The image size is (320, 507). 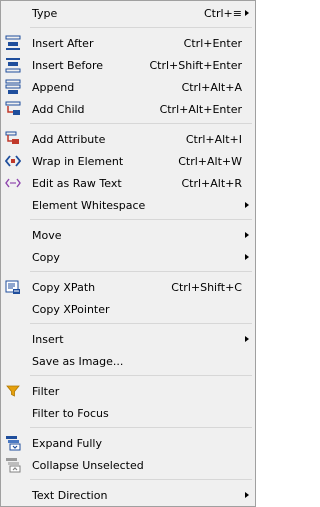 I want to click on menu-item-label: Insert After, so click(x=63, y=43).